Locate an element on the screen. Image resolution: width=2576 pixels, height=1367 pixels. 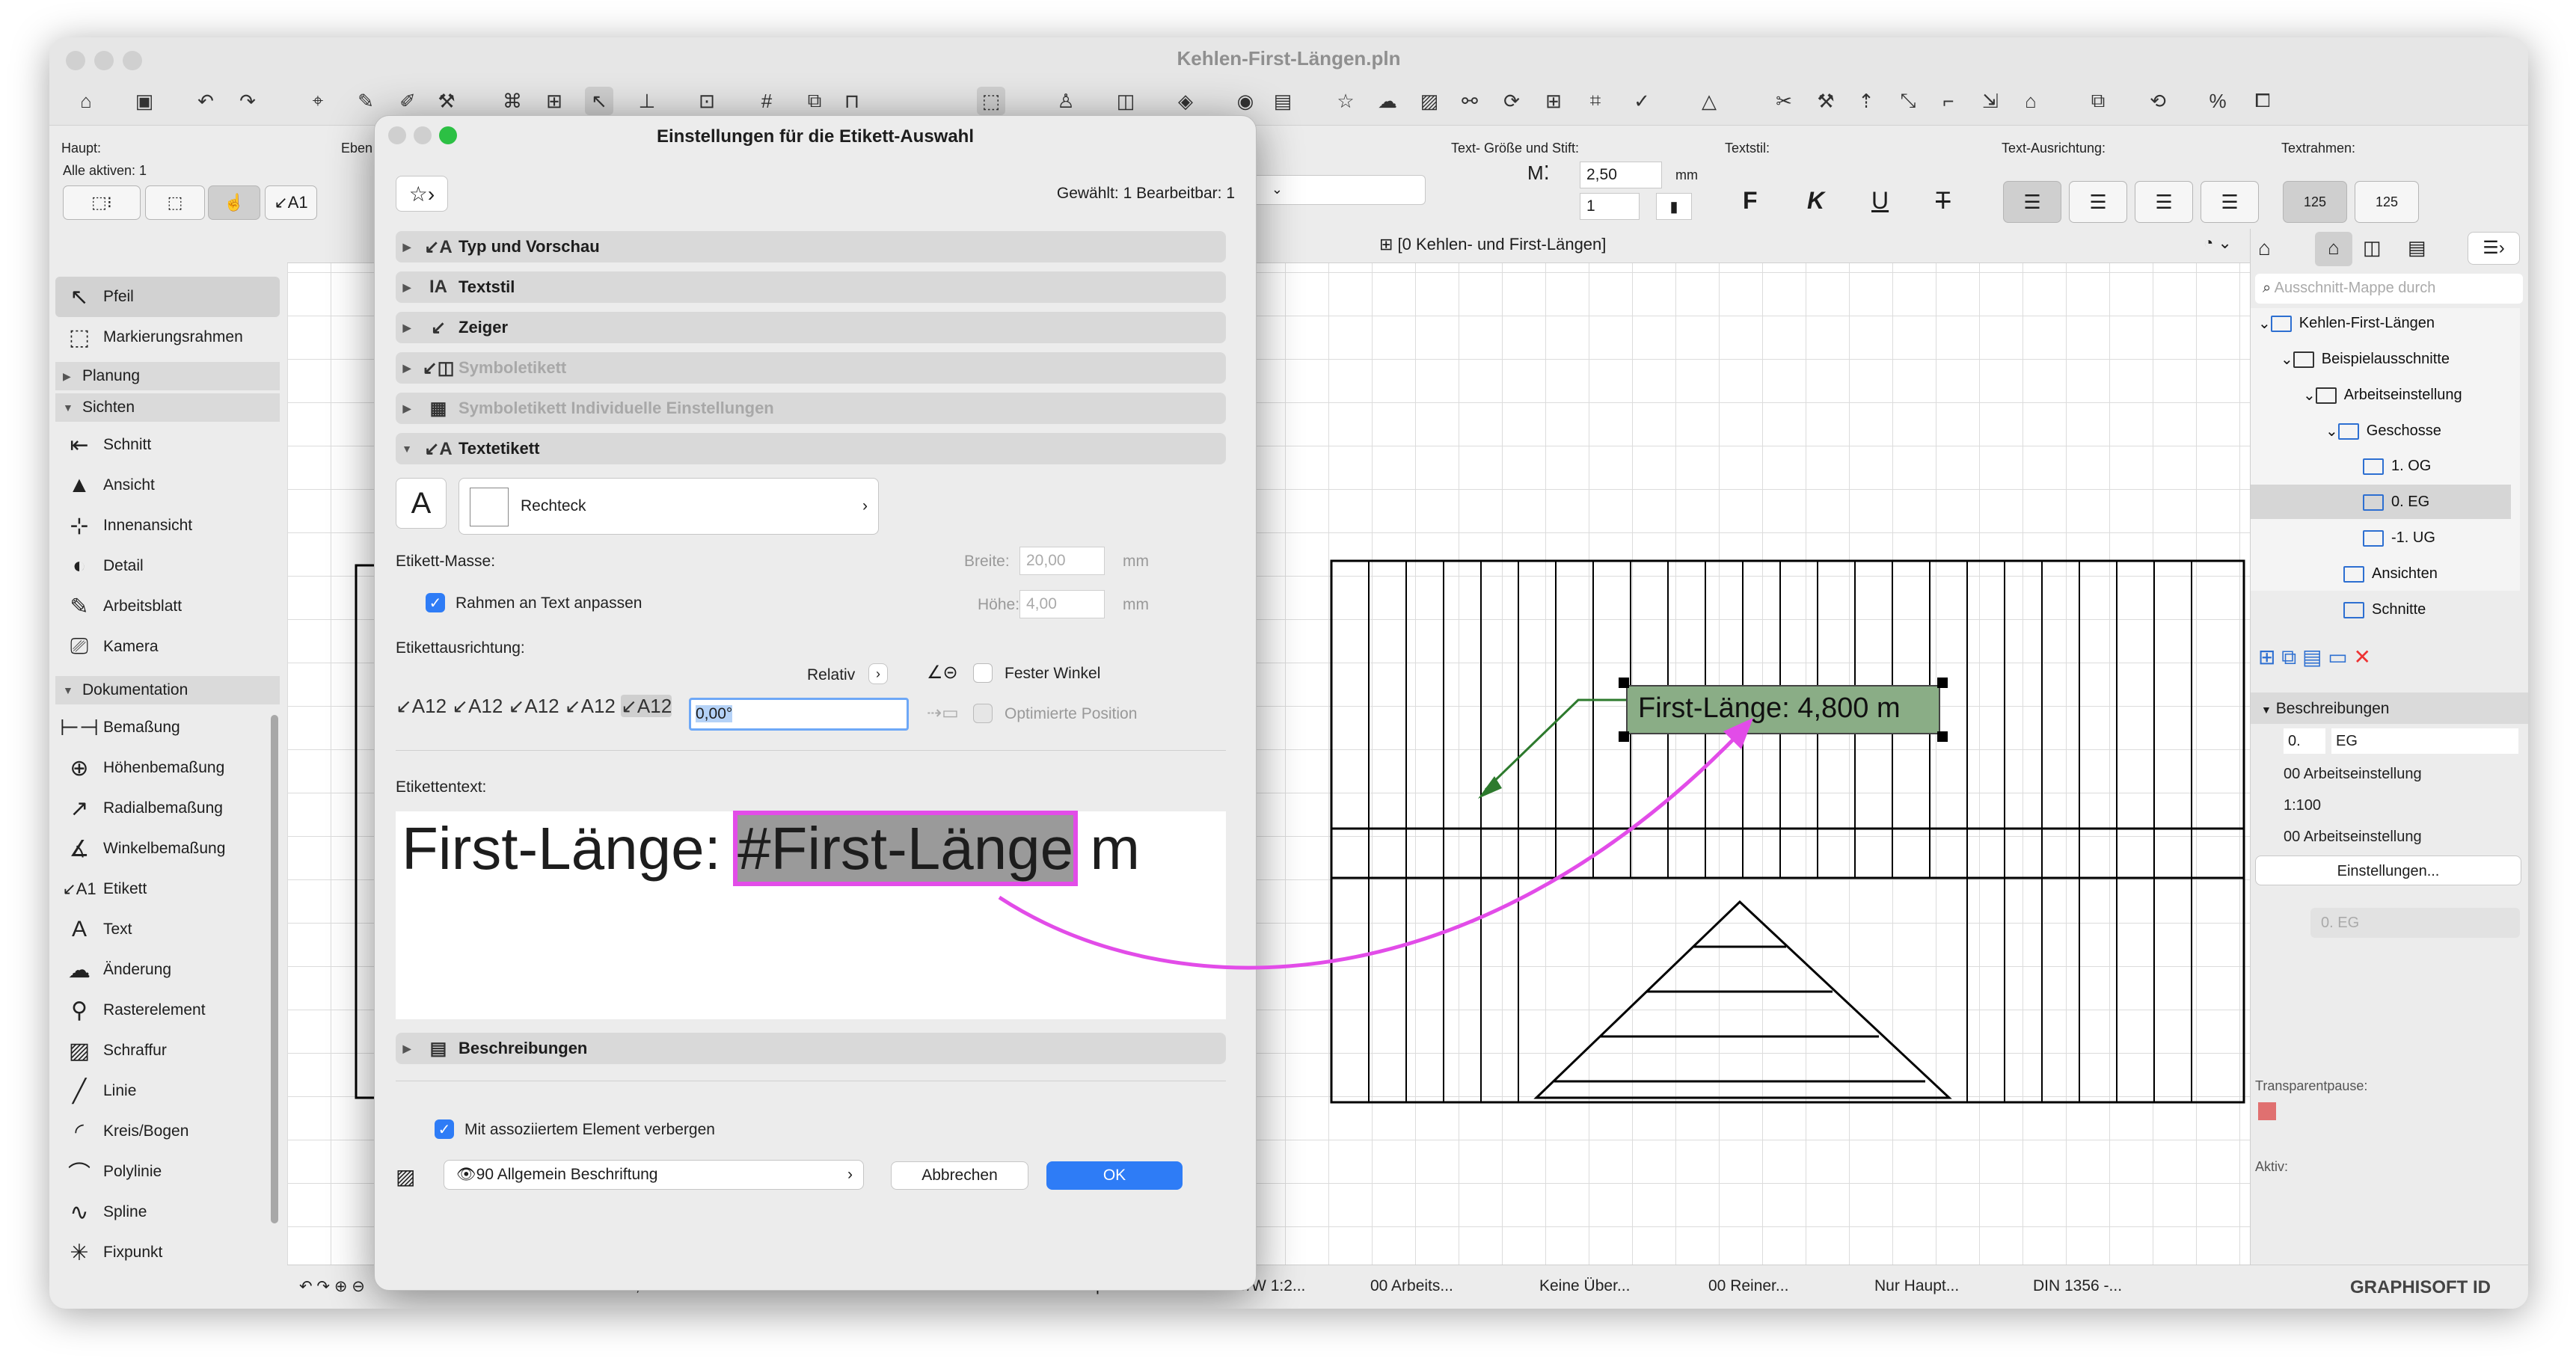
copy-icon: ⧠ is located at coordinates (2262, 101).